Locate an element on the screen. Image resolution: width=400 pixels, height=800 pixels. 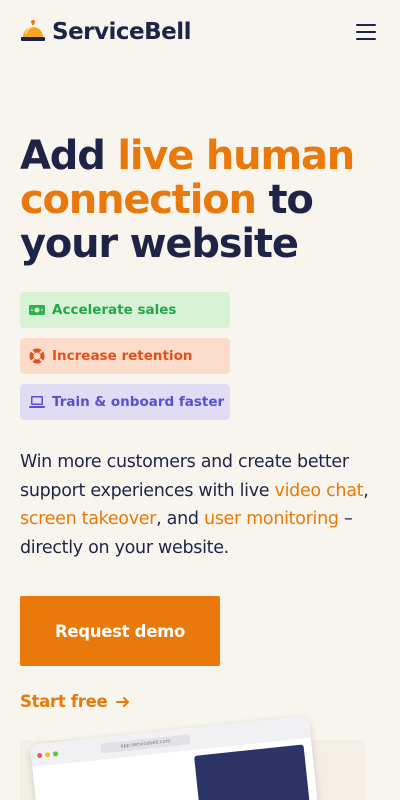
maximize-dot-icon is located at coordinates (55, 753).